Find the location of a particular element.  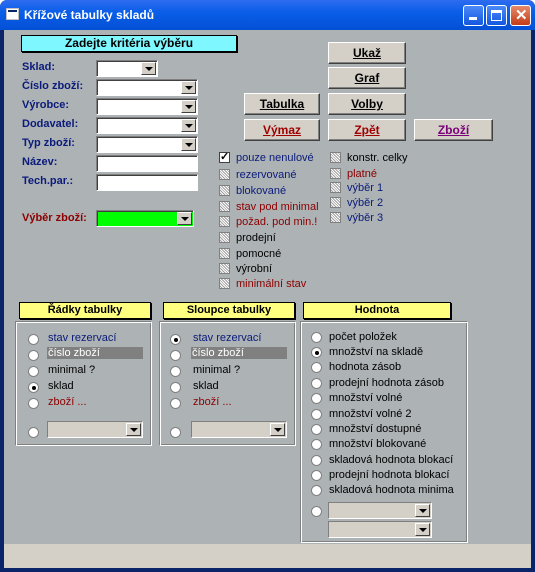

checkbox-label: blokované is located at coordinates (261, 191).